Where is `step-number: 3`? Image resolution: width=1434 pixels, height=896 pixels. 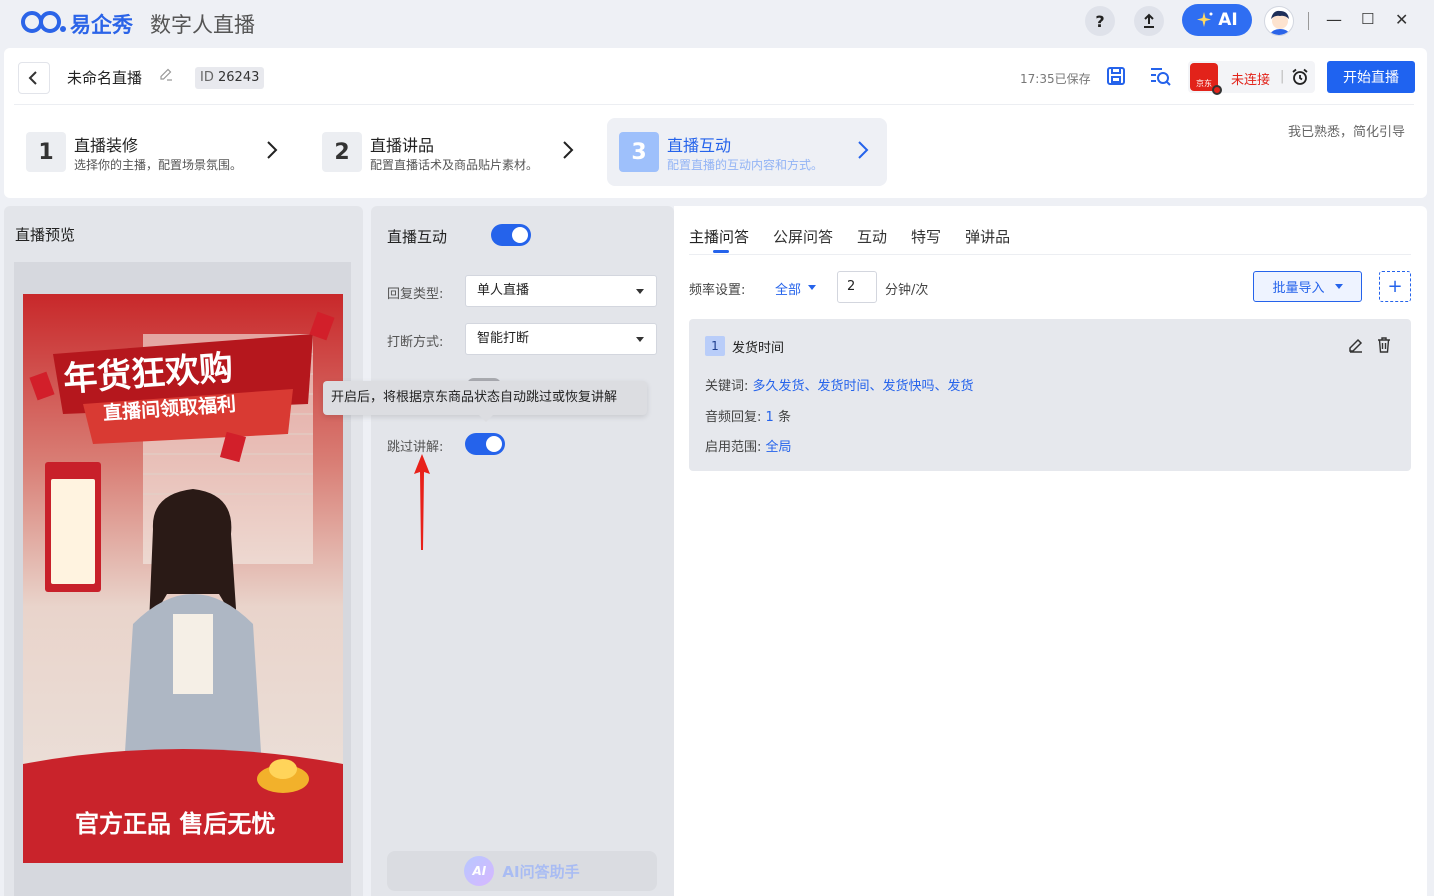
step-number: 3 is located at coordinates (639, 152).